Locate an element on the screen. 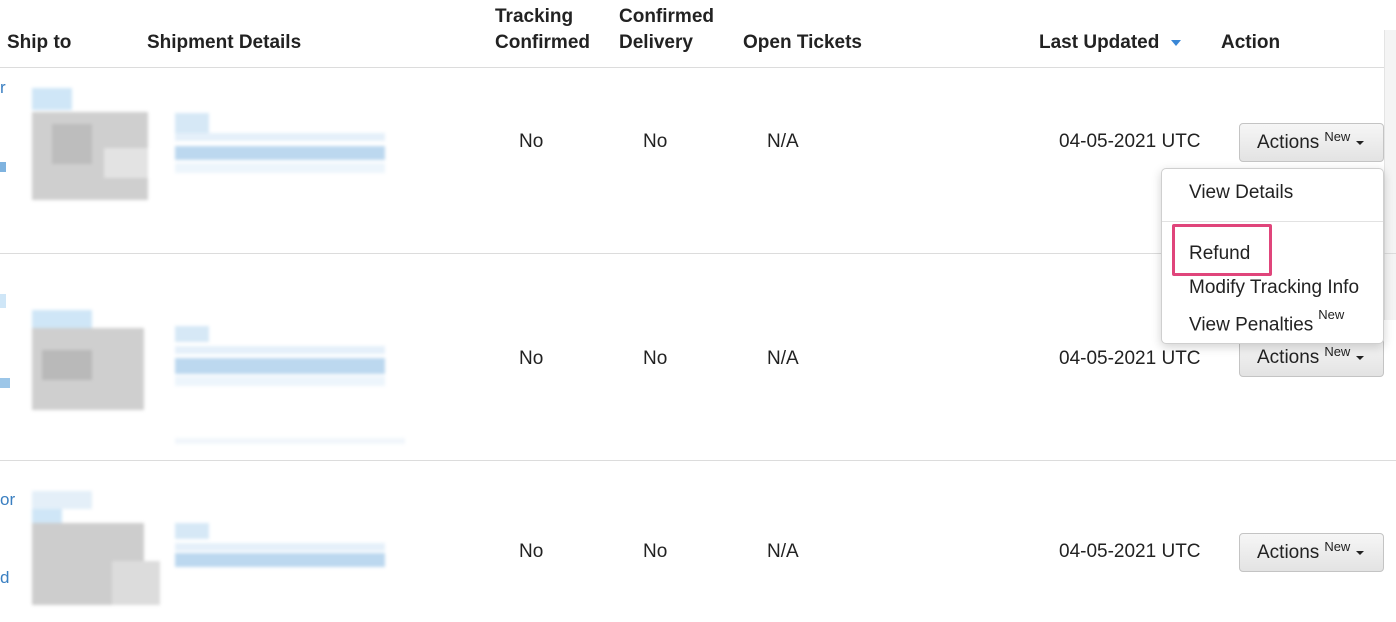  column-header-open-tickets: Open Tickets is located at coordinates (802, 43).